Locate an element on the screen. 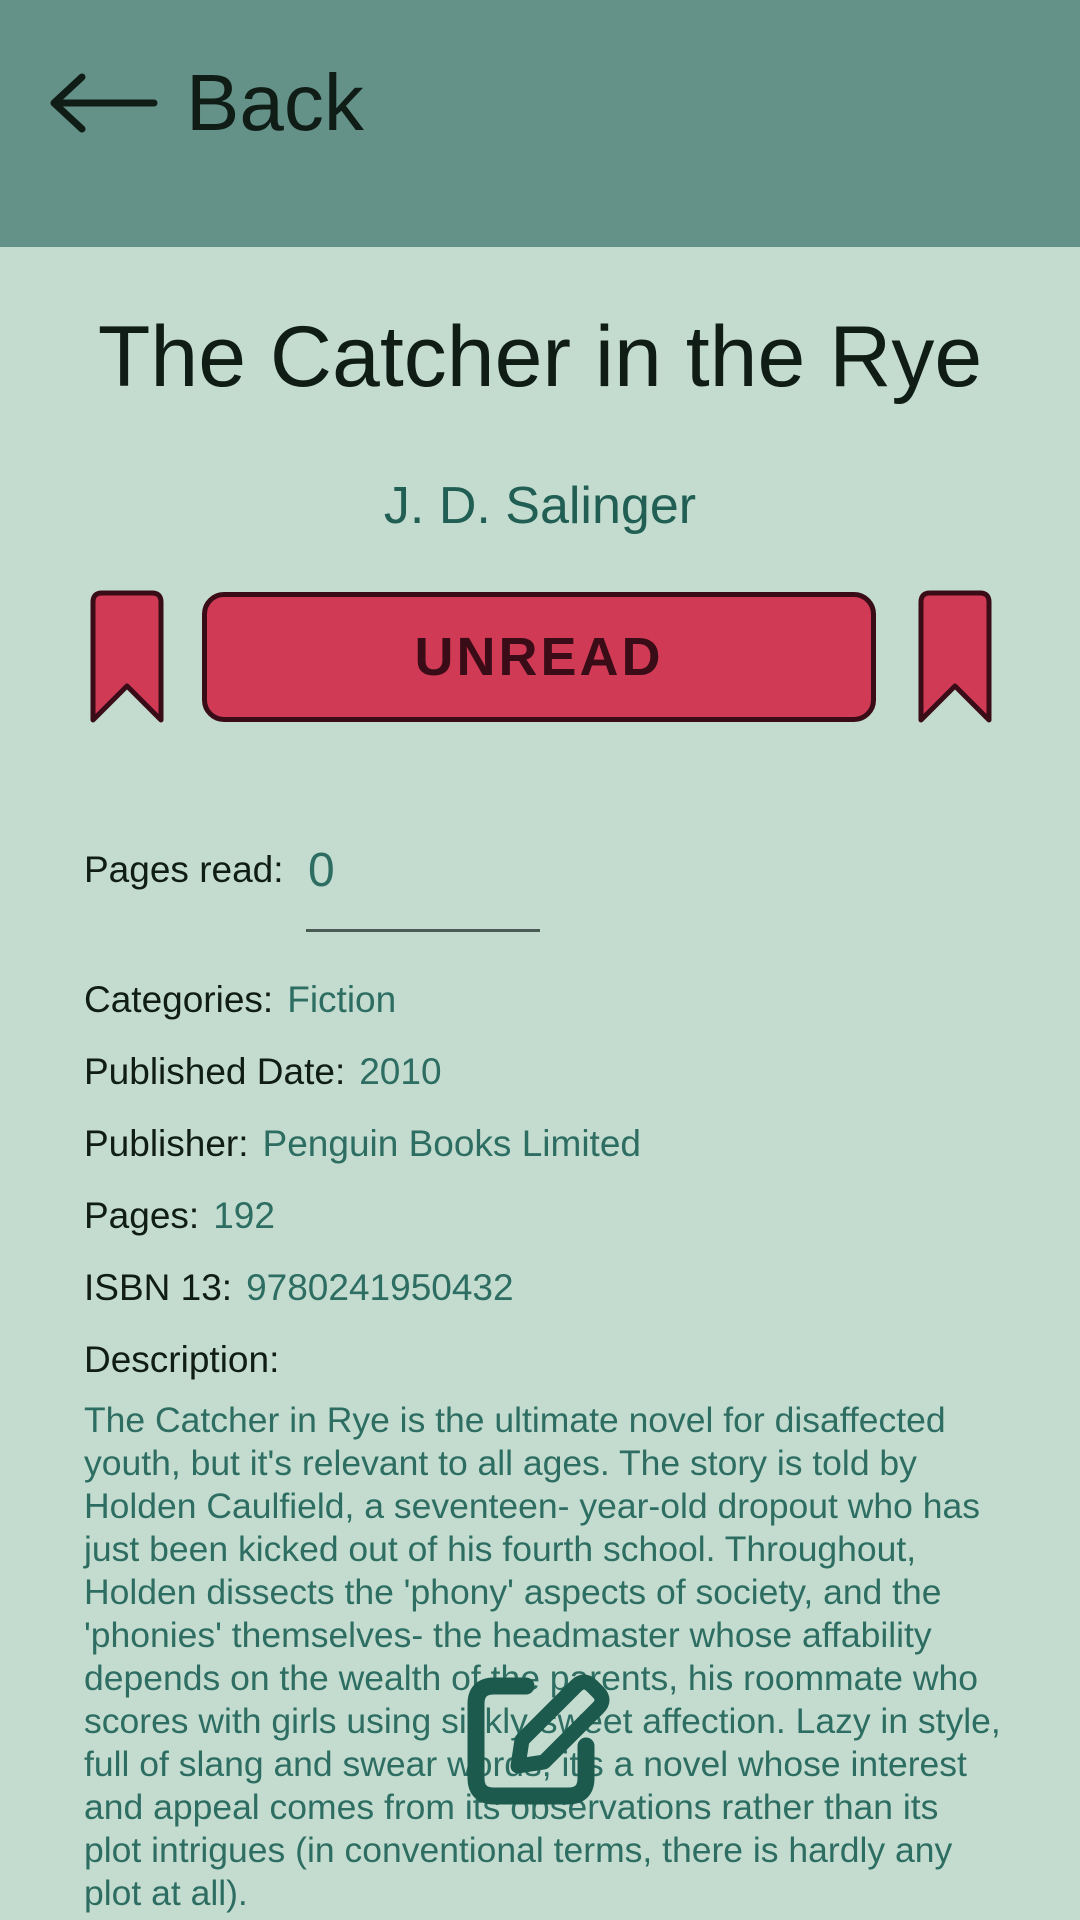 The height and width of the screenshot is (1920, 1080). back-button: Back is located at coordinates (206, 103).